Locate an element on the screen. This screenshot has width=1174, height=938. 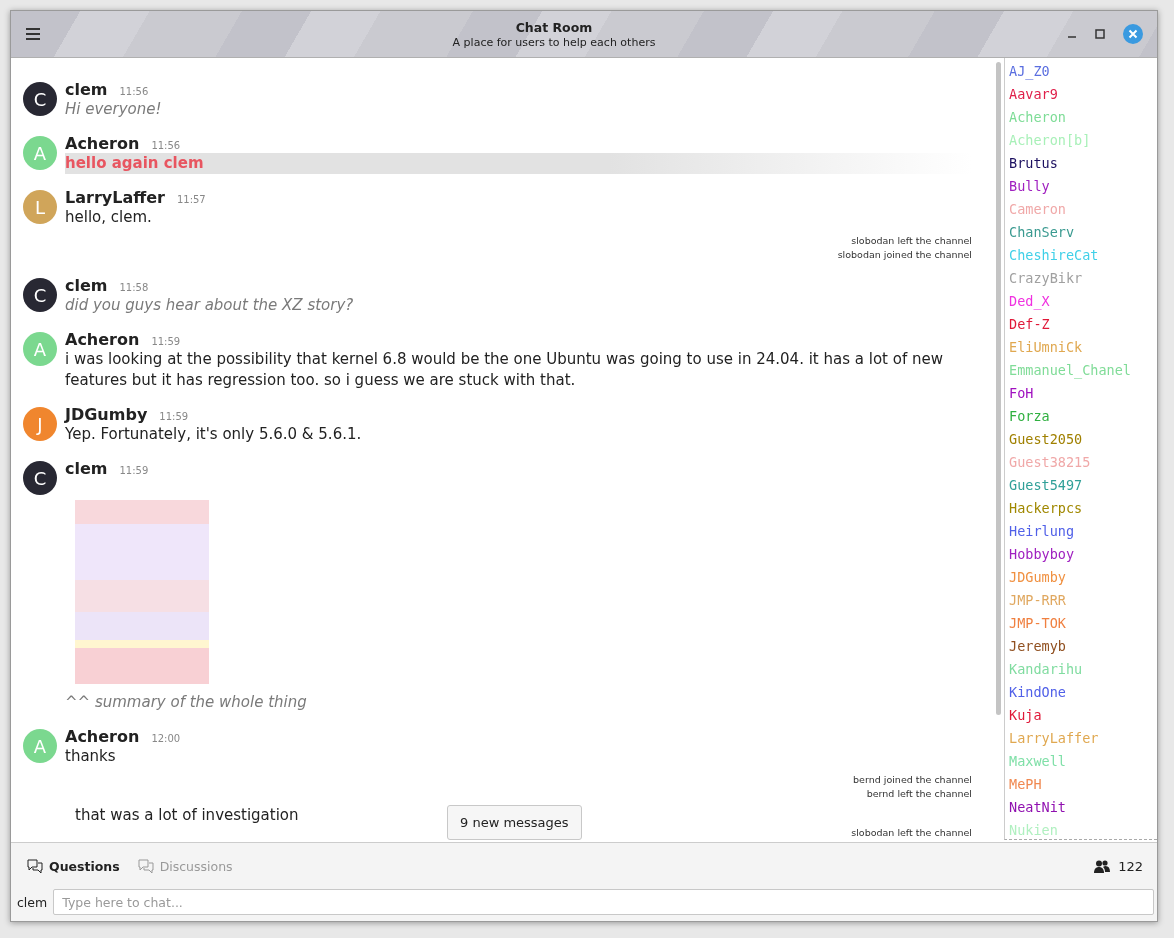
user-list-item: LarryLaffer is located at coordinates (1083, 738).